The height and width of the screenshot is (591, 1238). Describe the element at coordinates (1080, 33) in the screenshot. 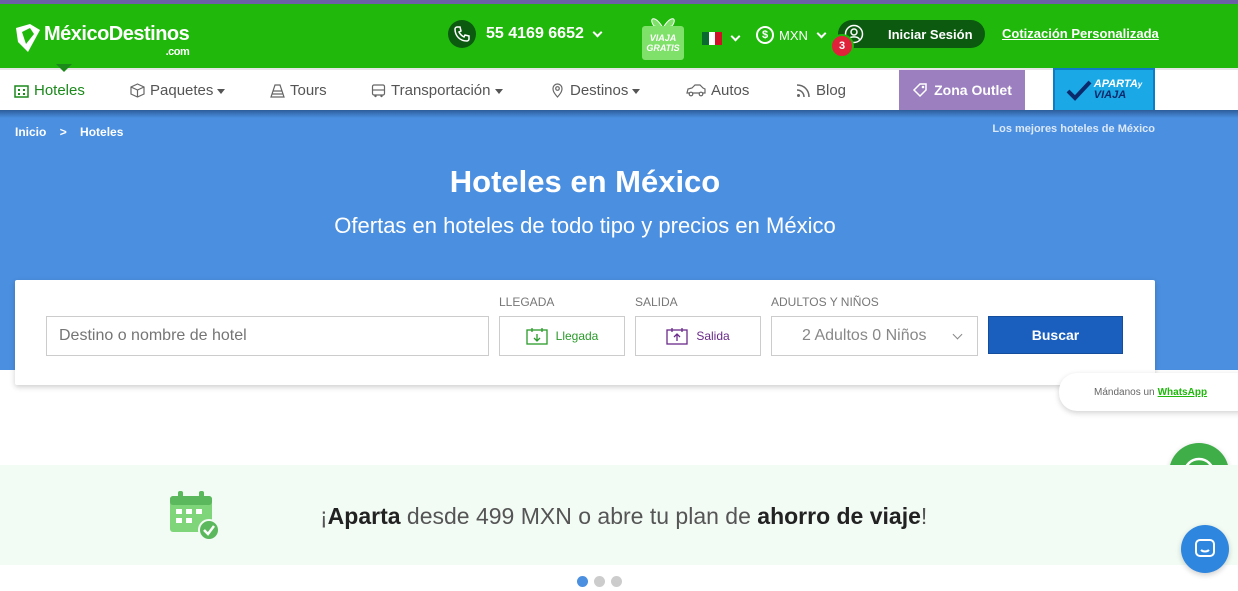

I see `quote-link: Cotización Personalizada` at that location.